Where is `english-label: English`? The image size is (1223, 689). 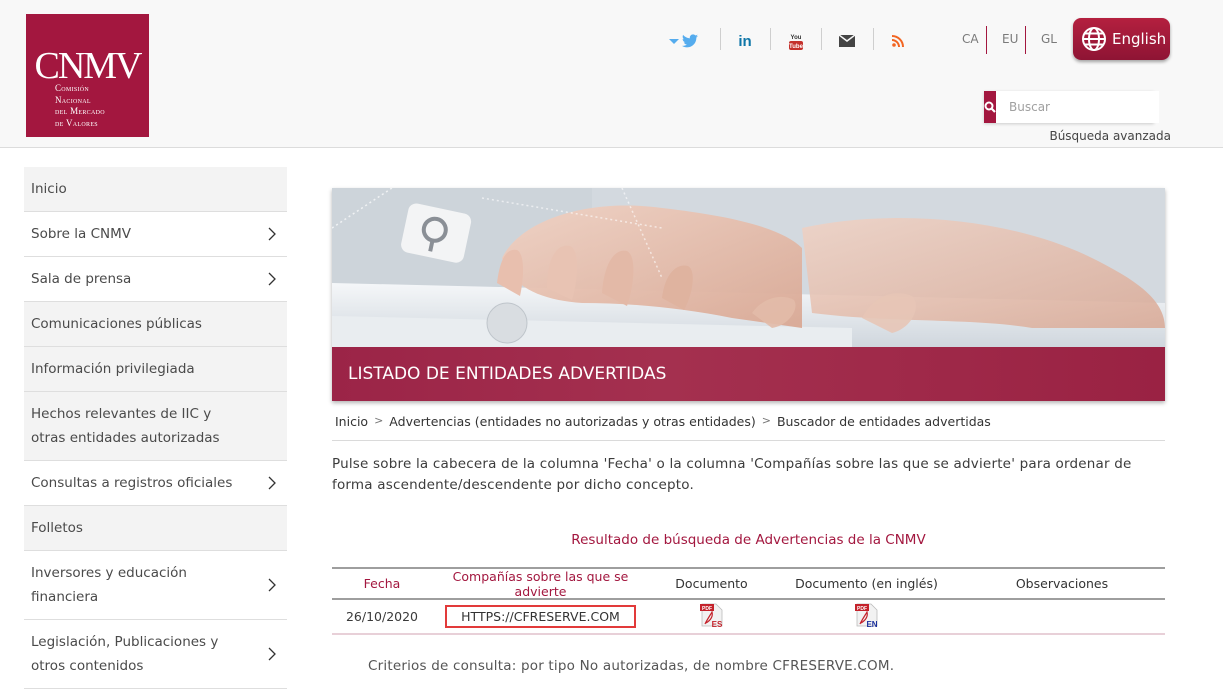 english-label: English is located at coordinates (1139, 39).